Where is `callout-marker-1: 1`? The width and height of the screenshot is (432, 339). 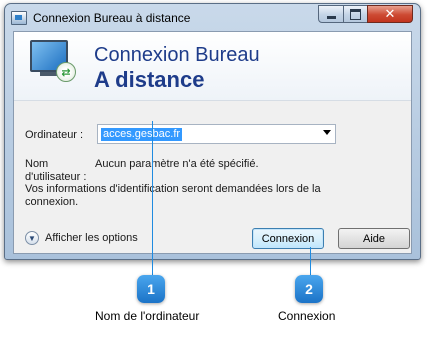
callout-marker-1: 1 is located at coordinates (151, 289).